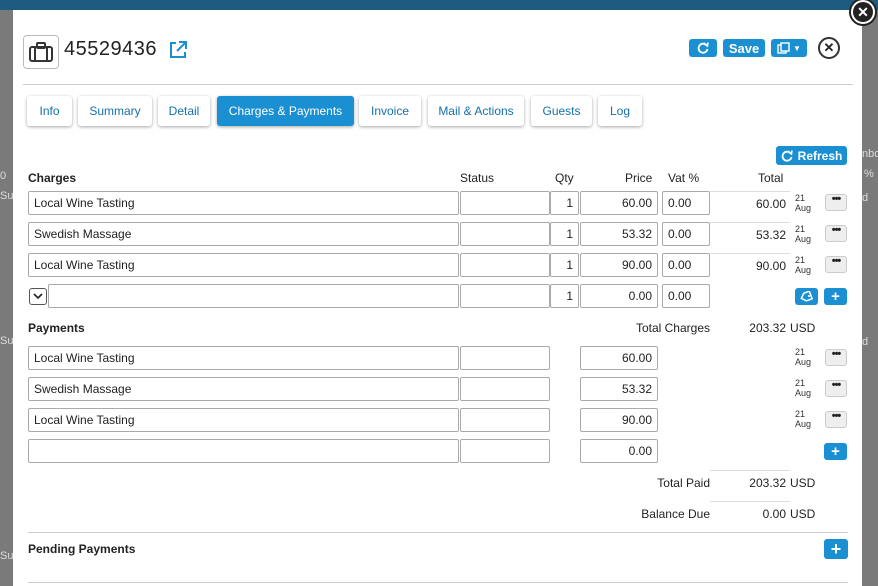 The height and width of the screenshot is (586, 878). Describe the element at coordinates (683, 483) in the screenshot. I see `total-paid-label: Total Paid` at that location.